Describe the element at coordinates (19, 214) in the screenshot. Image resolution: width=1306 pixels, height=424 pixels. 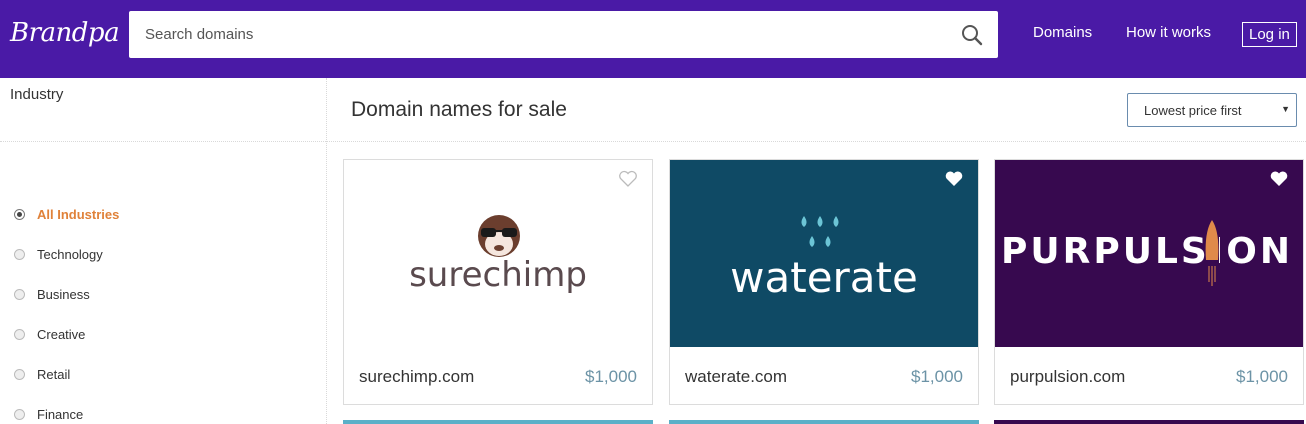
I see `radio-selected-icon` at that location.